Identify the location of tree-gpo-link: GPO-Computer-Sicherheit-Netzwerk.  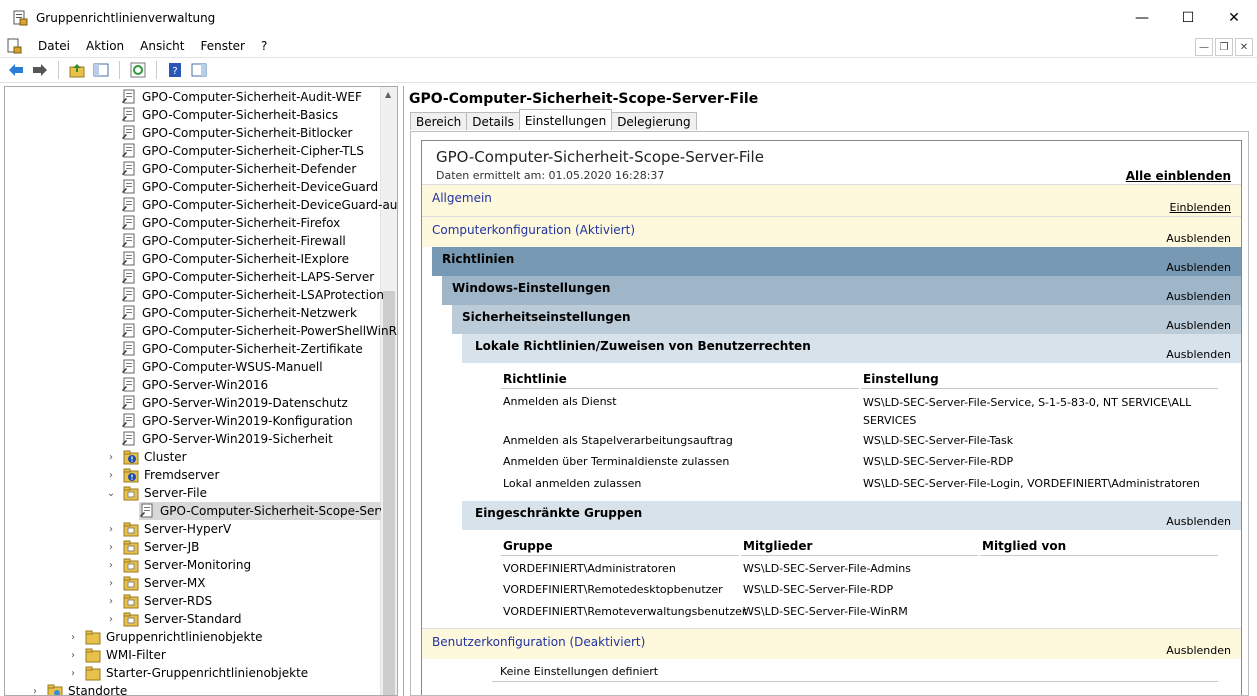
(239, 313).